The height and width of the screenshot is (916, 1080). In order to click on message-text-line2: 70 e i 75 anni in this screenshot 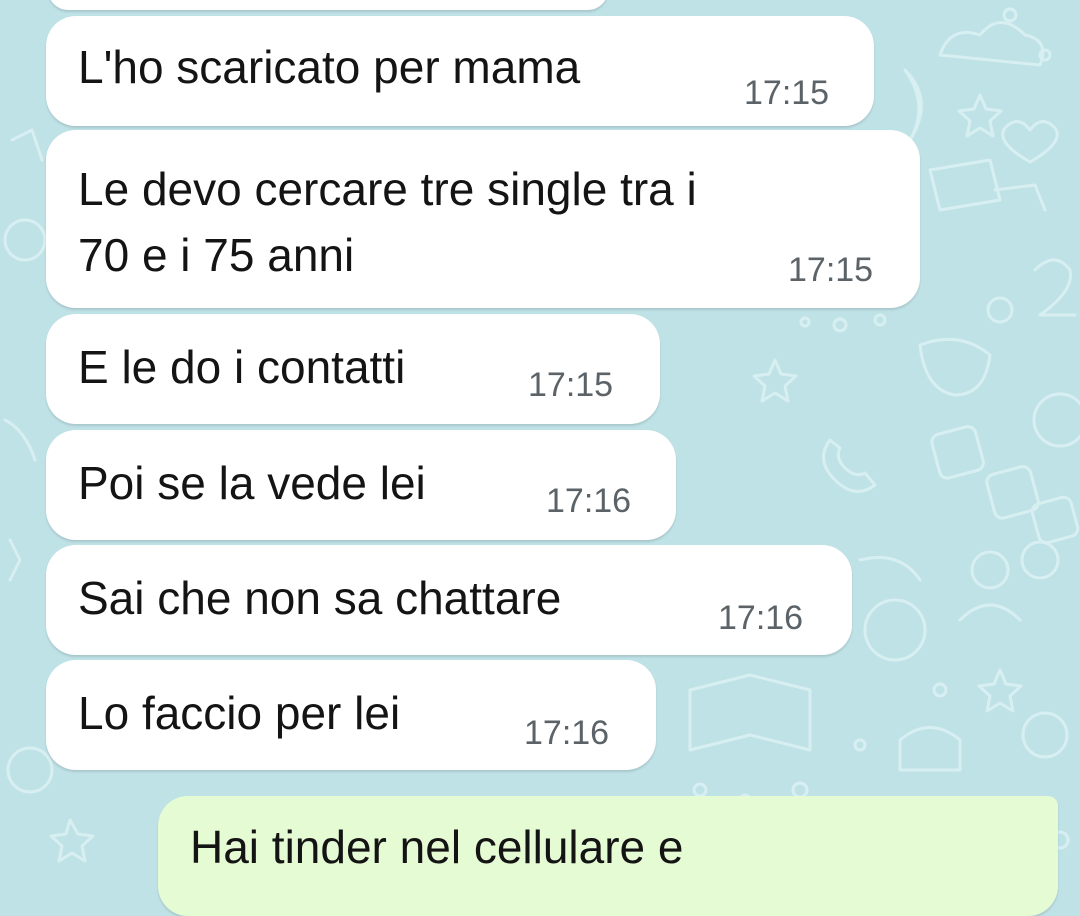, I will do `click(216, 255)`.